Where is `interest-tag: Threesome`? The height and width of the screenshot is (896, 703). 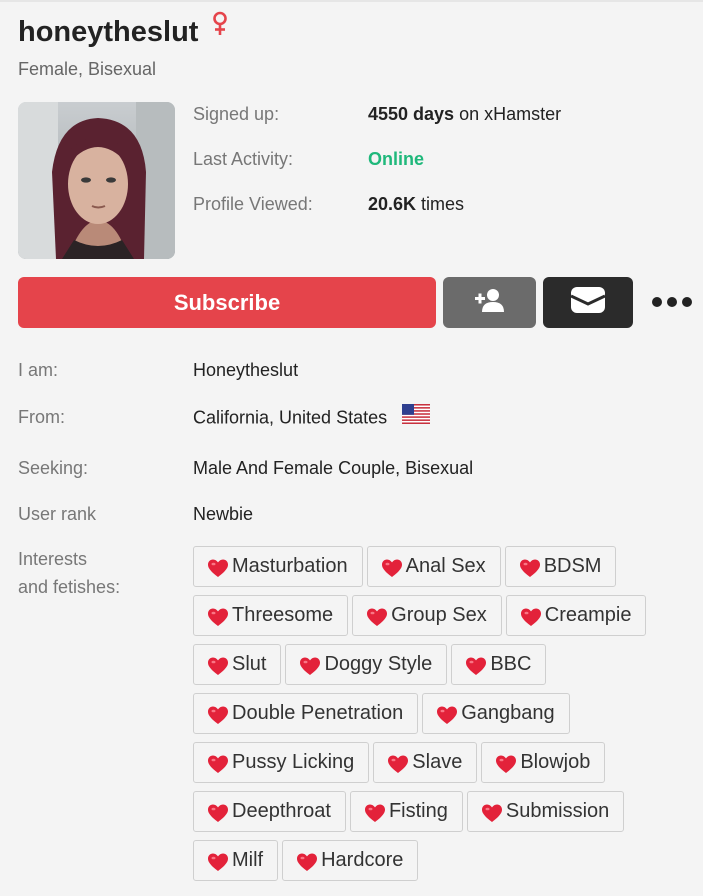
interest-tag: Threesome is located at coordinates (271, 615).